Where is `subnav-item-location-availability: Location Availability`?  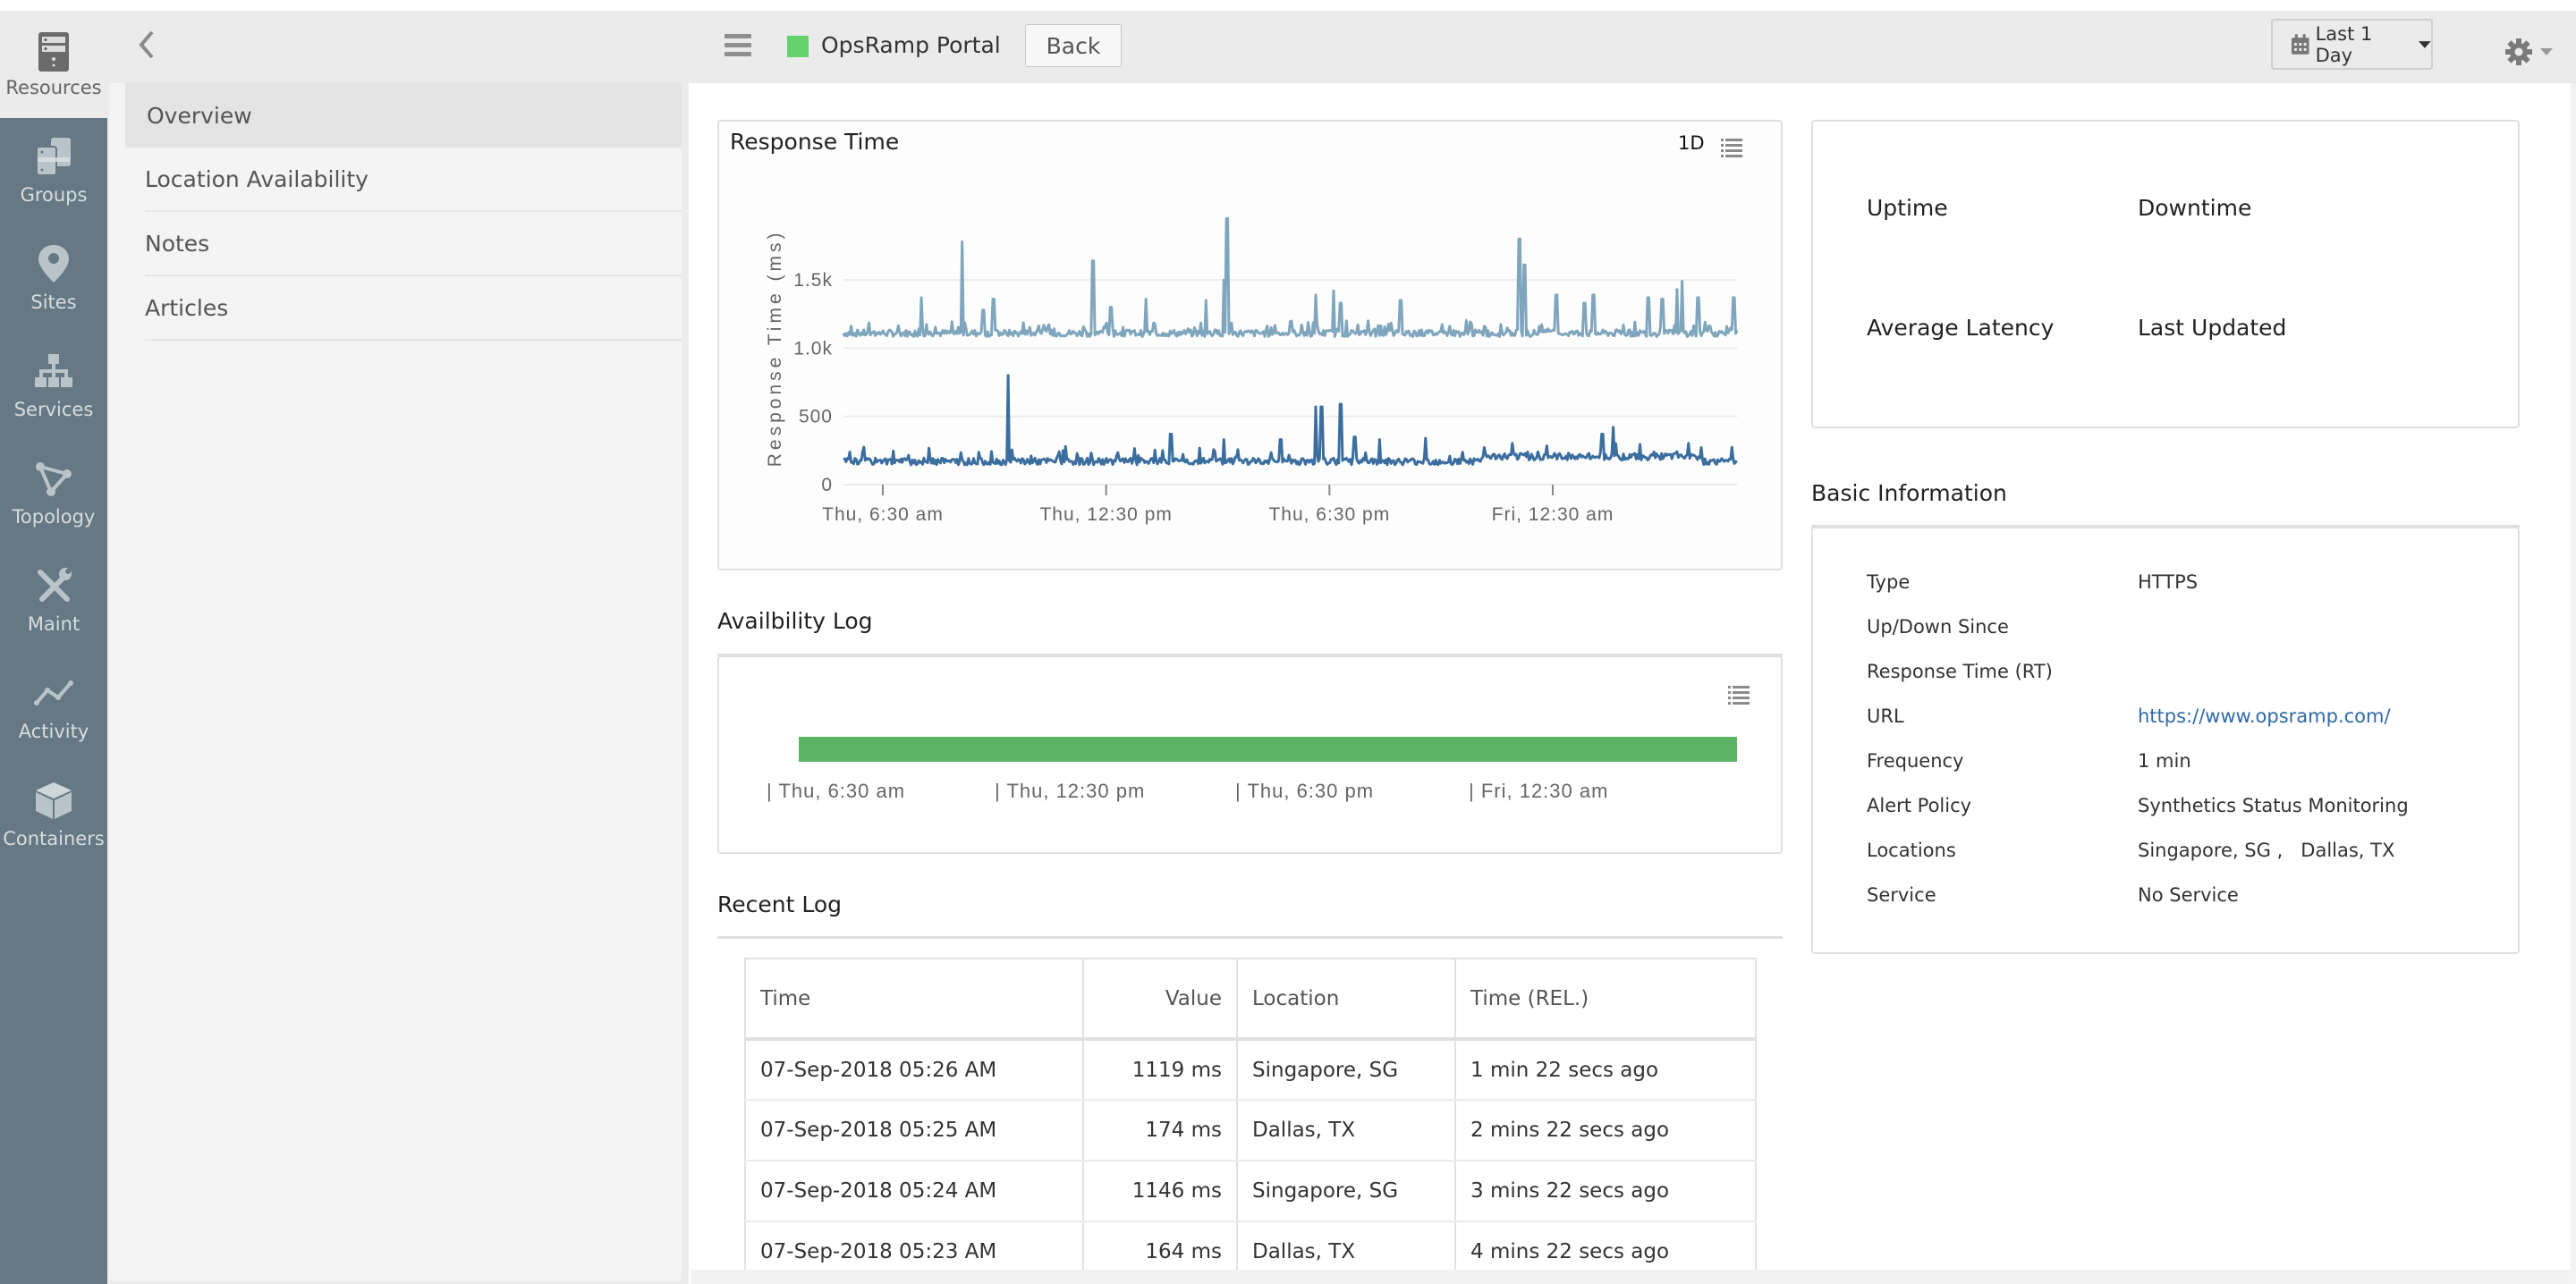 subnav-item-location-availability: Location Availability is located at coordinates (413, 180).